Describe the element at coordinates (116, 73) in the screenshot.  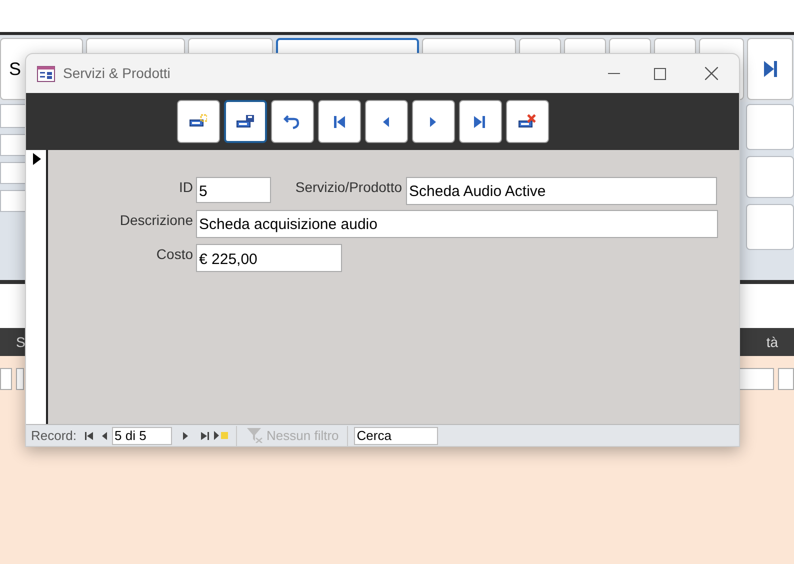
I see `window-title: Servizi & Prodotti` at that location.